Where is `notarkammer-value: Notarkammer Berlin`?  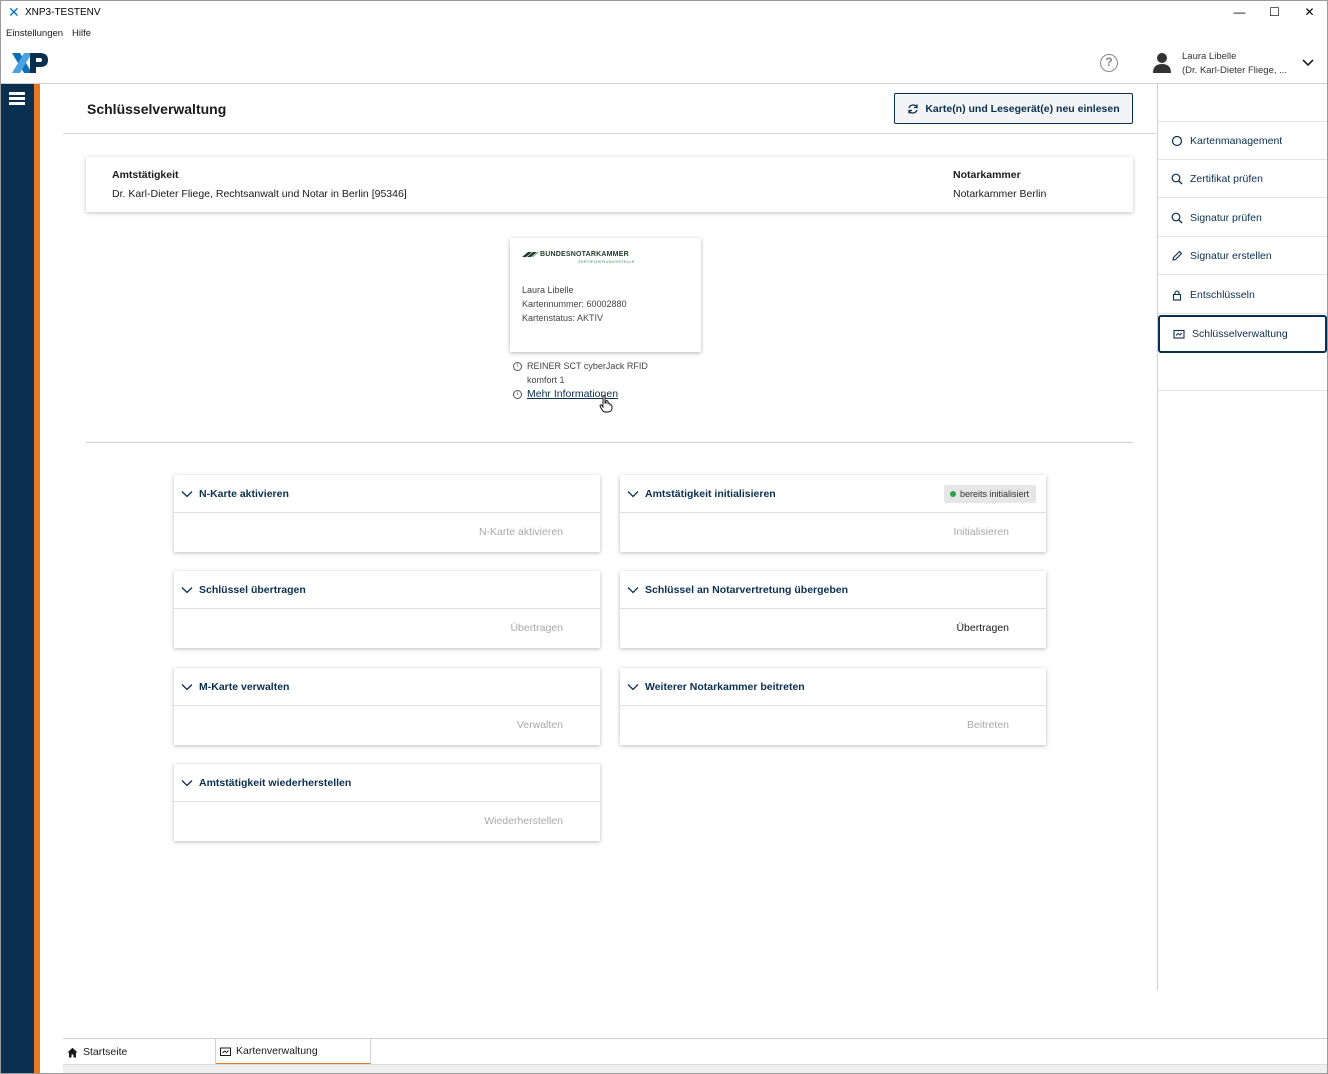 notarkammer-value: Notarkammer Berlin is located at coordinates (1000, 194).